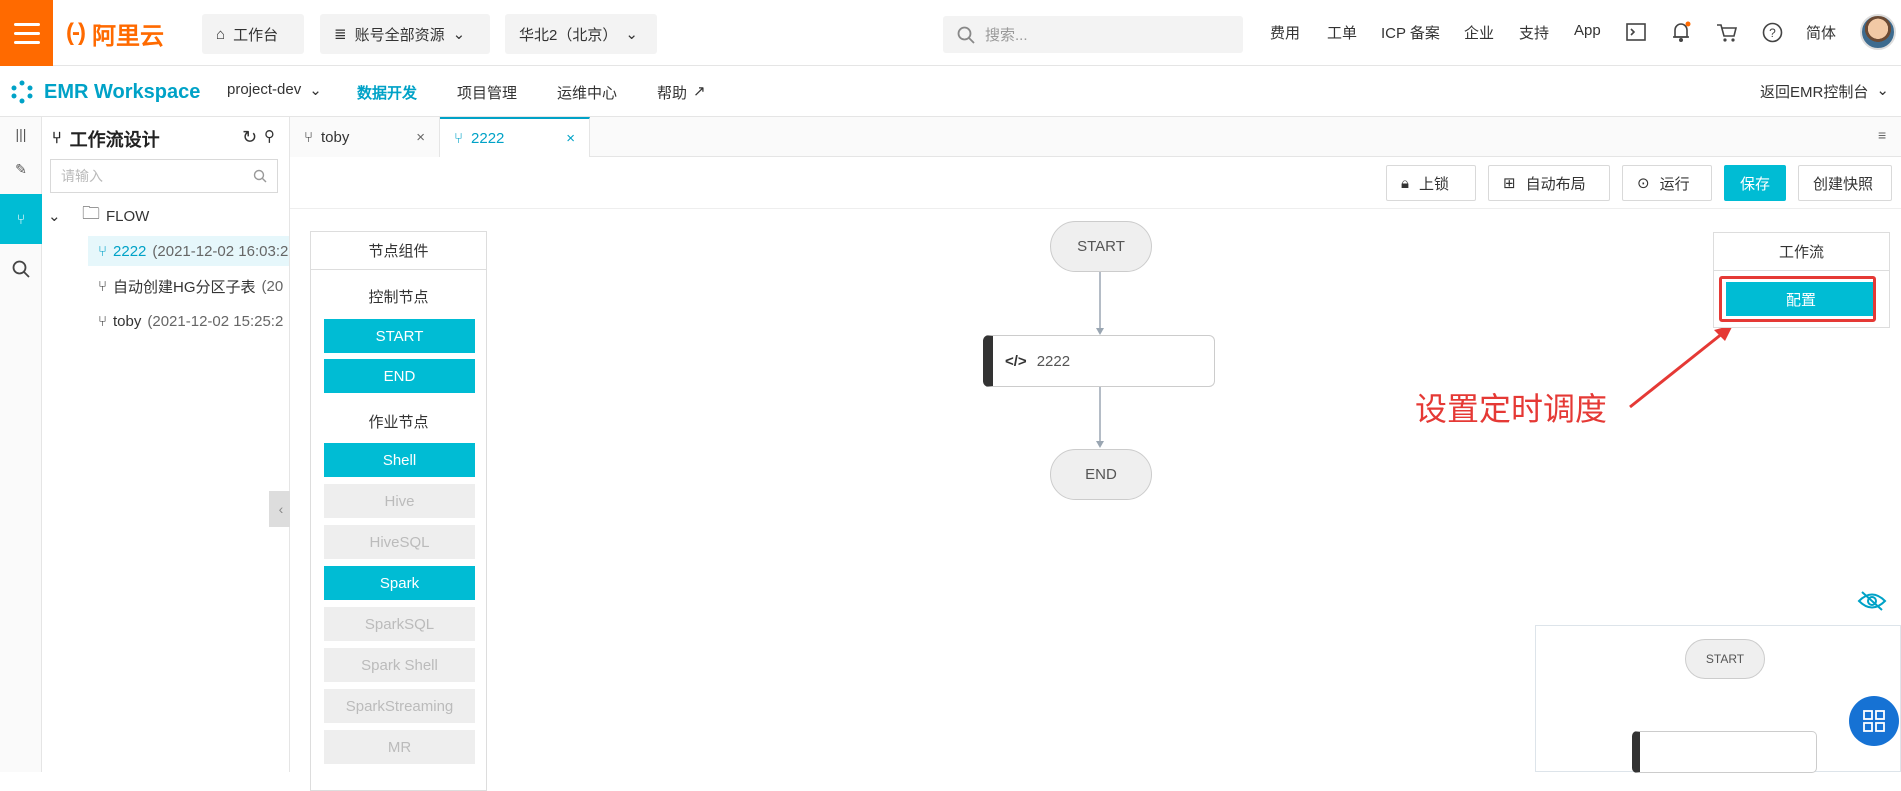 The image size is (1901, 791). What do you see at coordinates (1725, 659) in the screenshot?
I see `minimap-start-node: START` at bounding box center [1725, 659].